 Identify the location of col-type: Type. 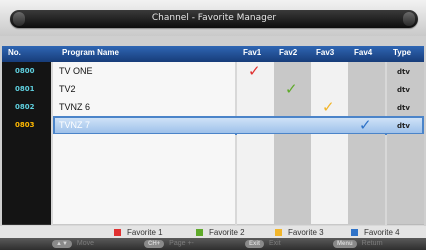
(402, 52).